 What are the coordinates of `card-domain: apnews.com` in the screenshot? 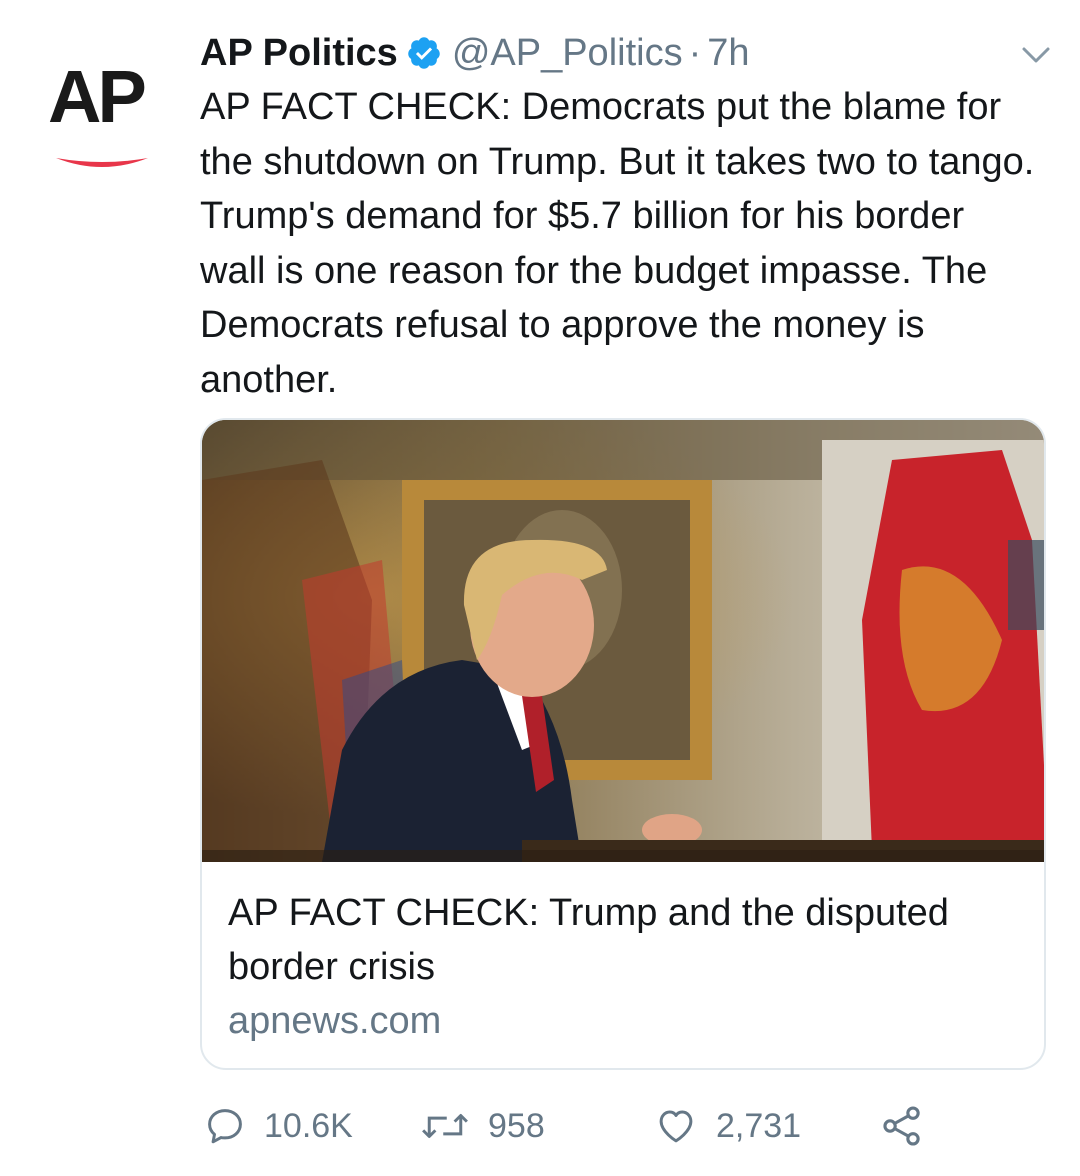 It's located at (335, 1021).